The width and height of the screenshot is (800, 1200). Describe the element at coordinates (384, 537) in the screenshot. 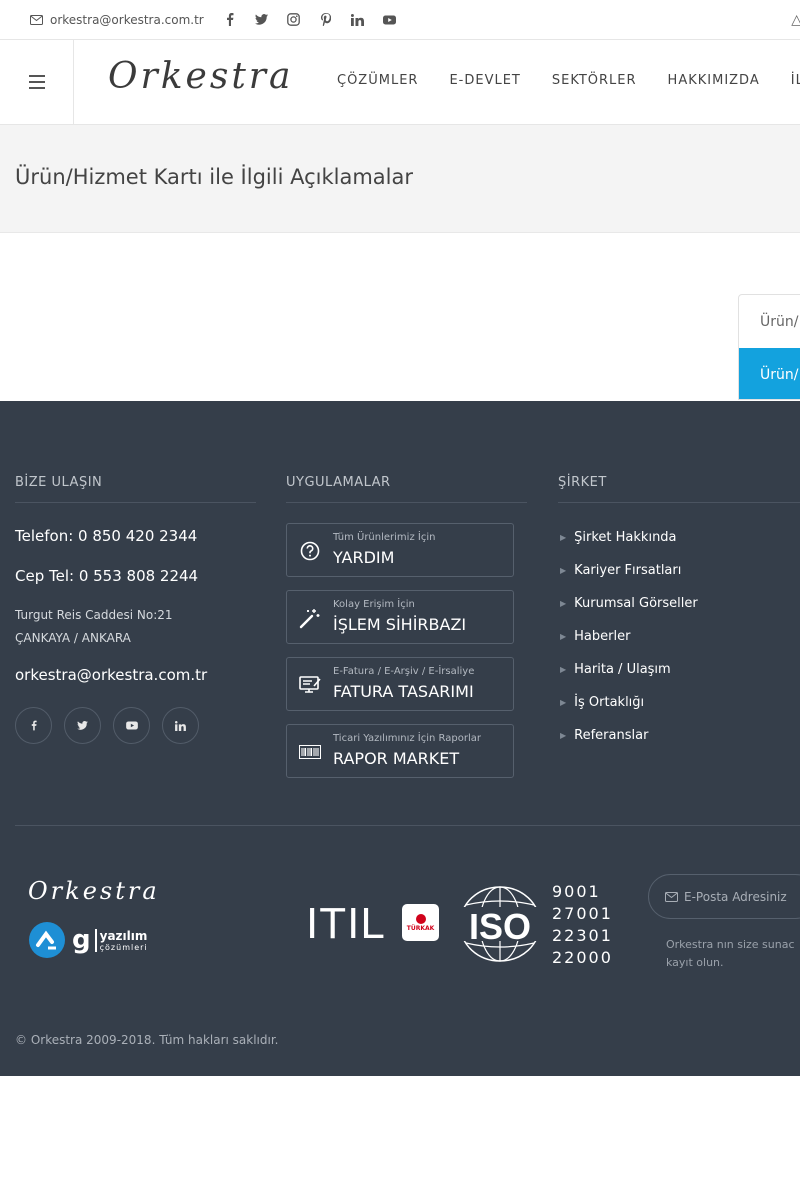

I see `app-yardim-subtitle: Tüm Ürünlerimiz İçin` at that location.